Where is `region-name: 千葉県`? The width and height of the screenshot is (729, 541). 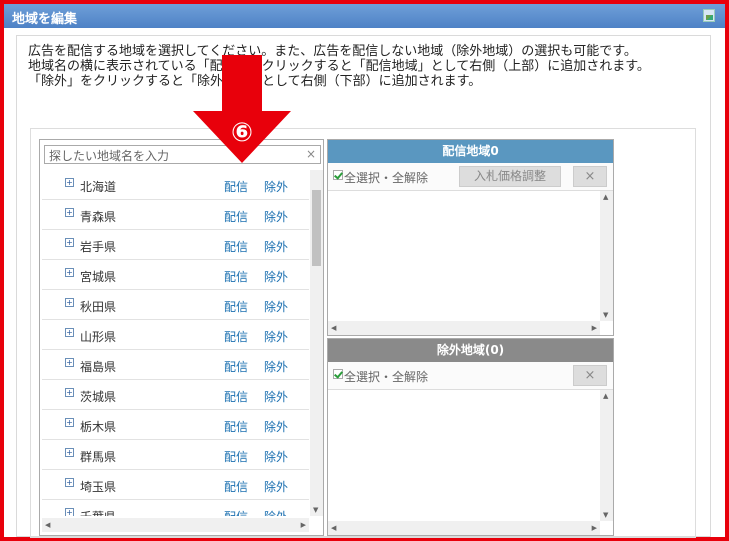
region-name: 千葉県 is located at coordinates (98, 512).